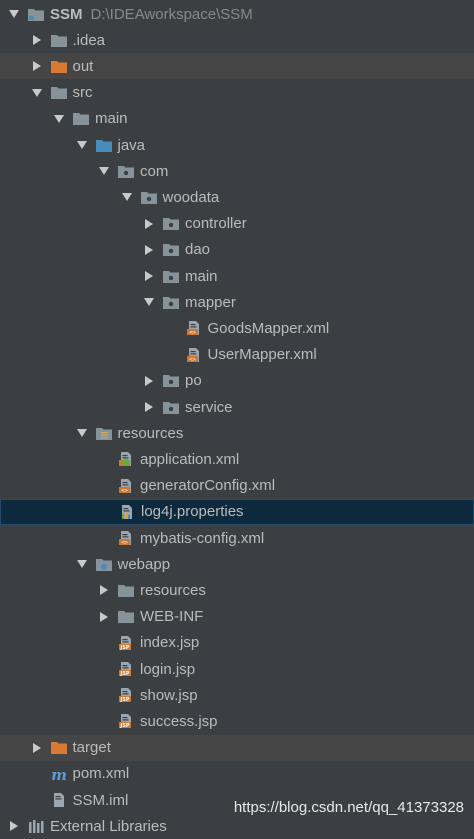 This screenshot has width=474, height=839. I want to click on tree-item-label: mapper, so click(210, 302).